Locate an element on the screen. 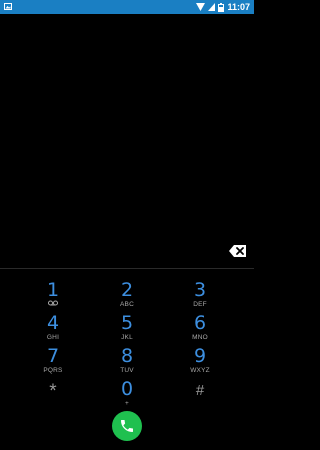  status-time: 11:07 is located at coordinates (238, 7).